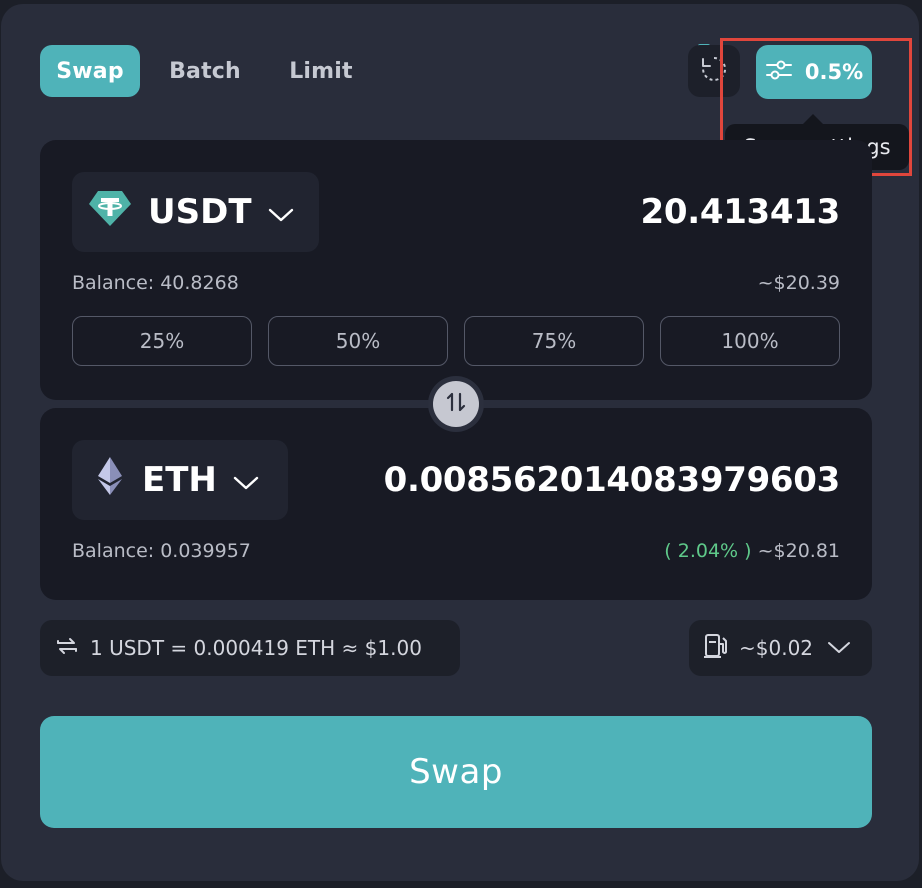 The width and height of the screenshot is (922, 888). I want to click on eth-icon, so click(107, 480).